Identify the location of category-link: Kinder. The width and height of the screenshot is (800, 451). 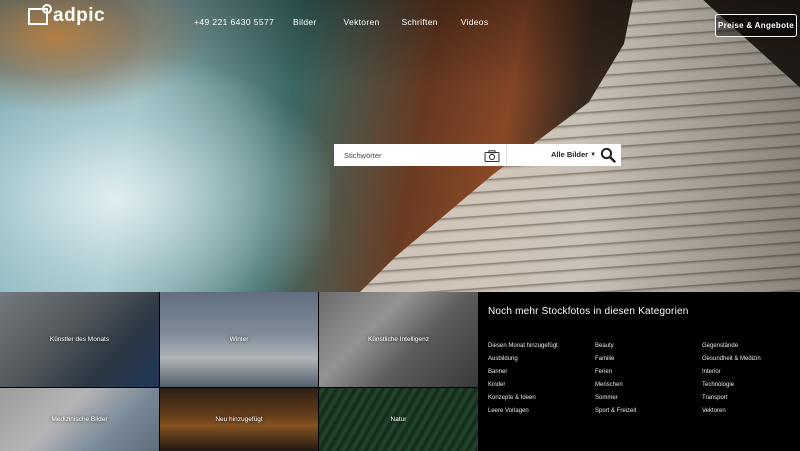
(523, 385).